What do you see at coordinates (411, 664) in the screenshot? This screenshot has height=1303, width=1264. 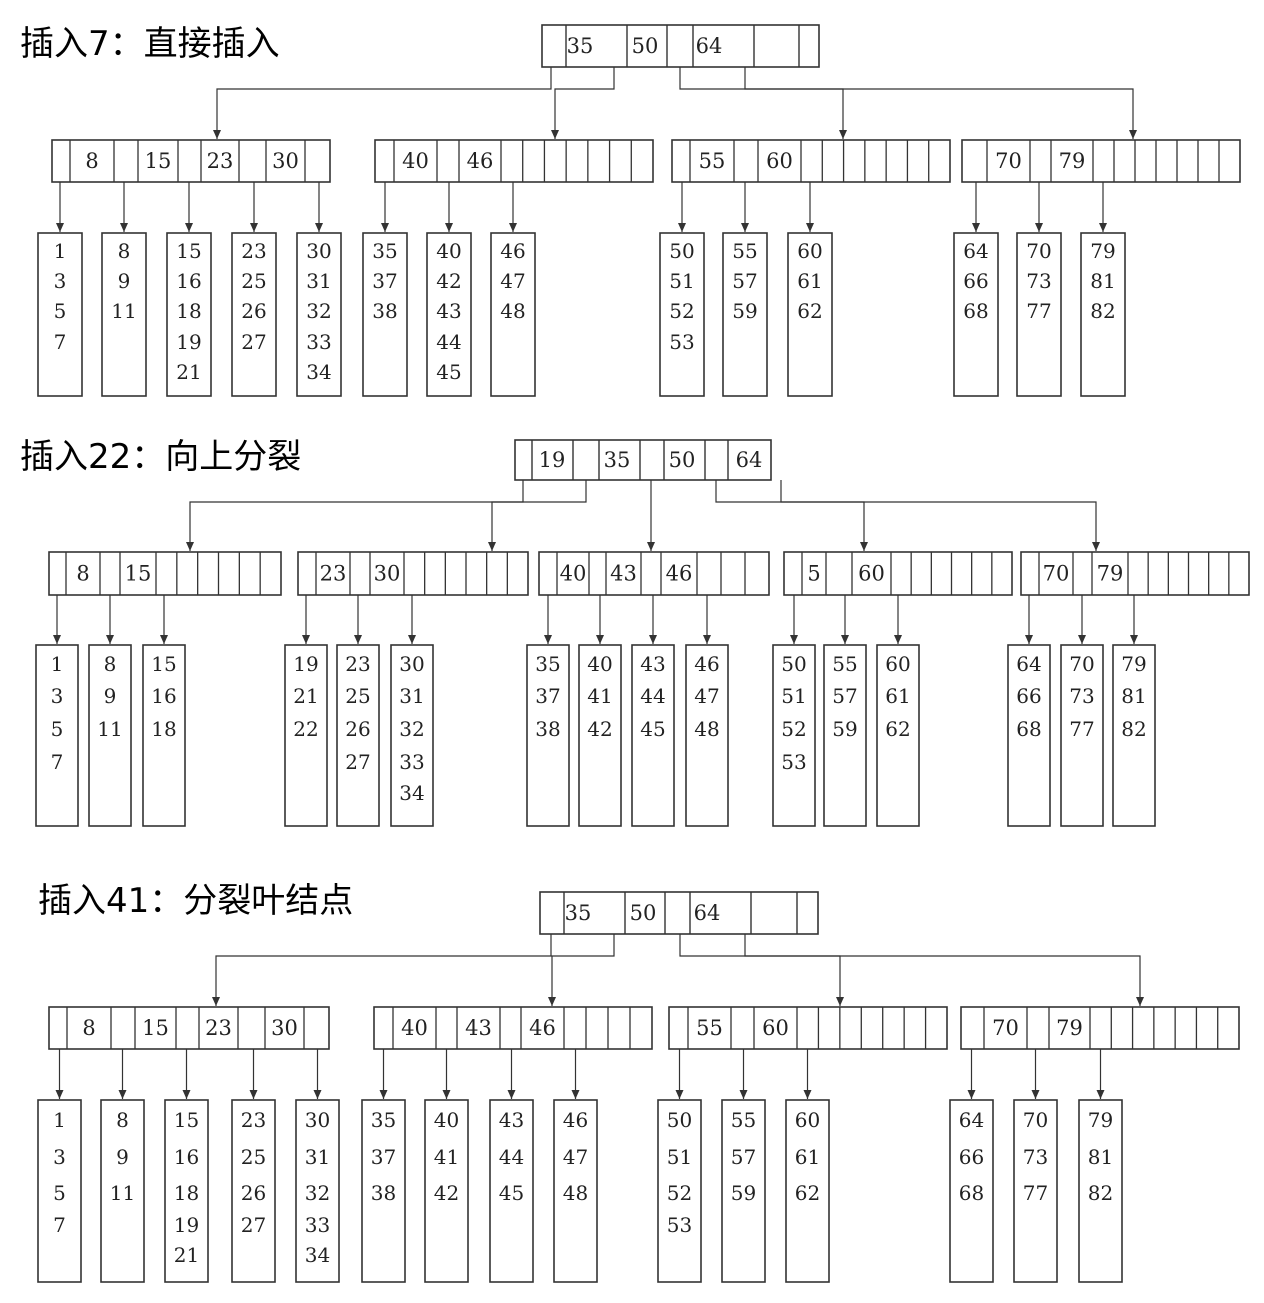 I see `leaf-key: 30` at bounding box center [411, 664].